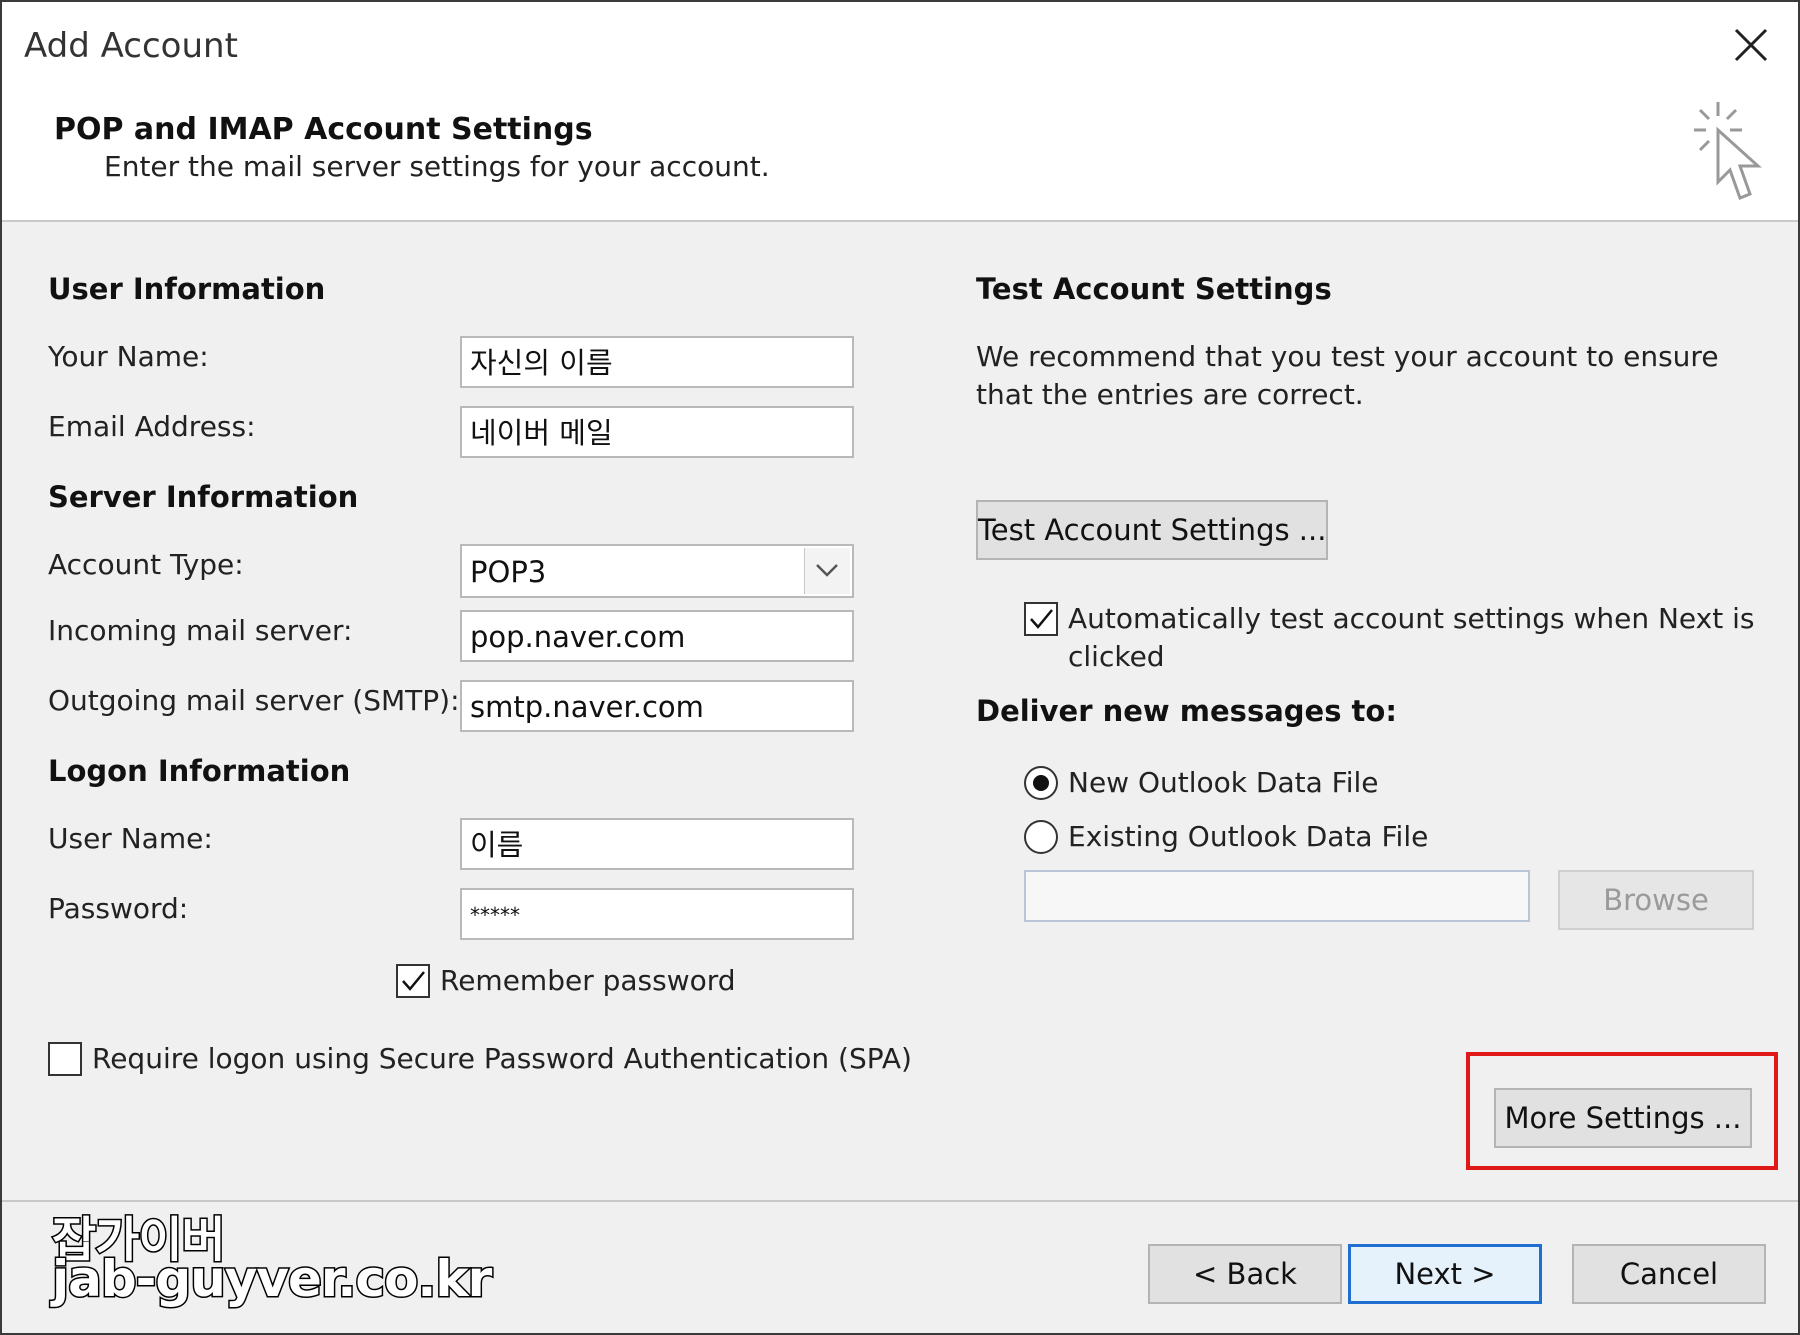  I want to click on section-title: POP and IMAP Account Settings, so click(323, 129).